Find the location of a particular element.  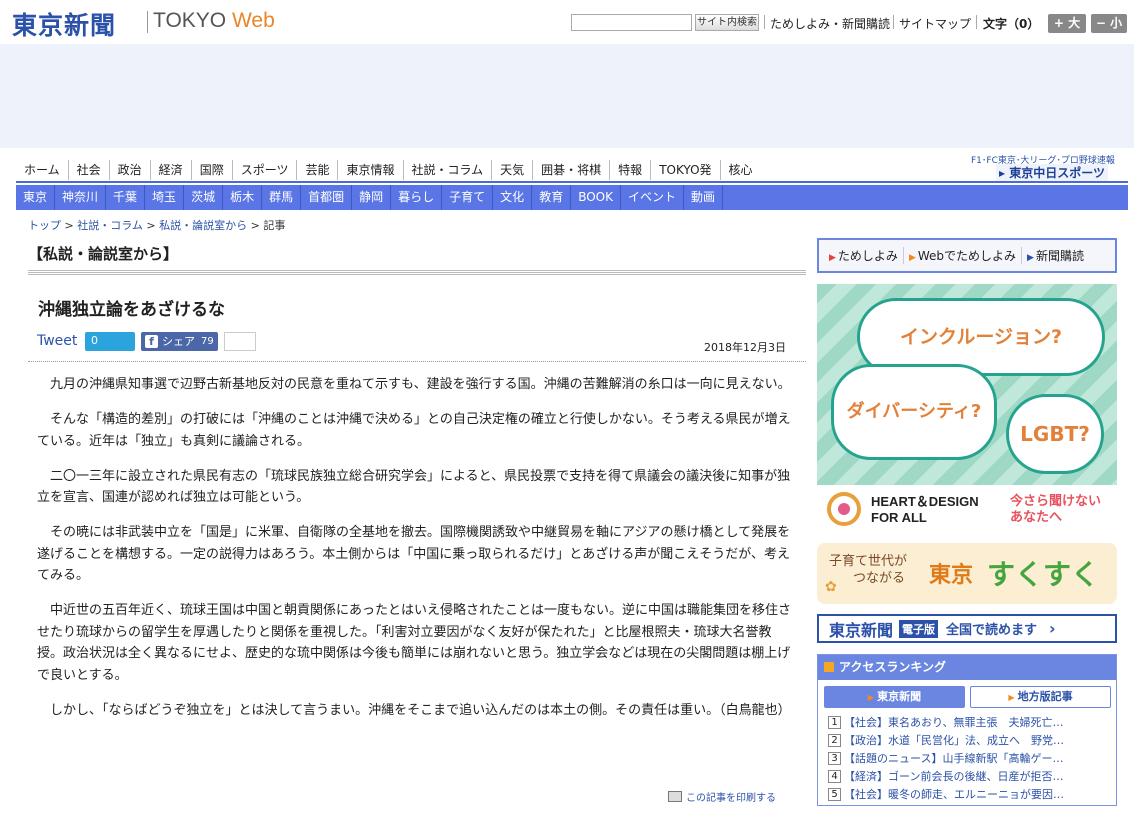

digital-edition-banner: 東京新聞 電子版 全国で読めます › is located at coordinates (967, 628).